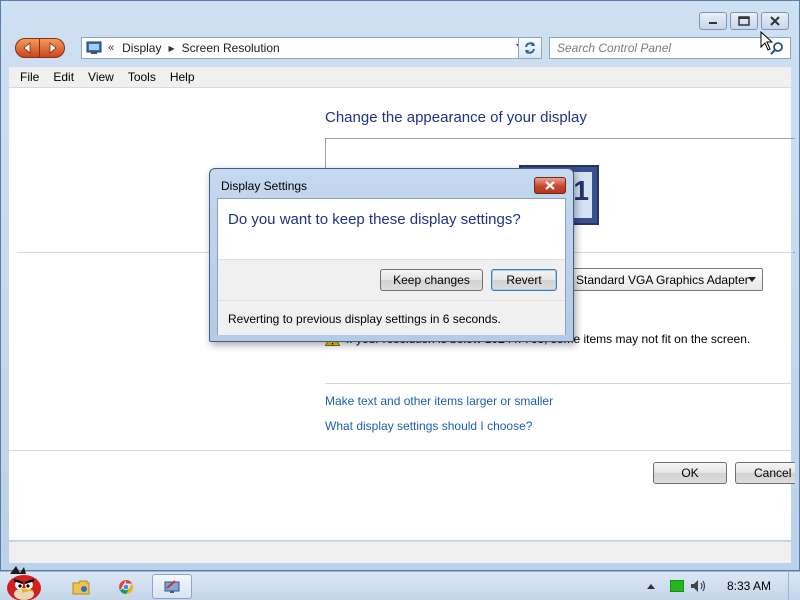 The width and height of the screenshot is (800, 600). I want to click on keep-changes-button: Keep changes, so click(431, 280).